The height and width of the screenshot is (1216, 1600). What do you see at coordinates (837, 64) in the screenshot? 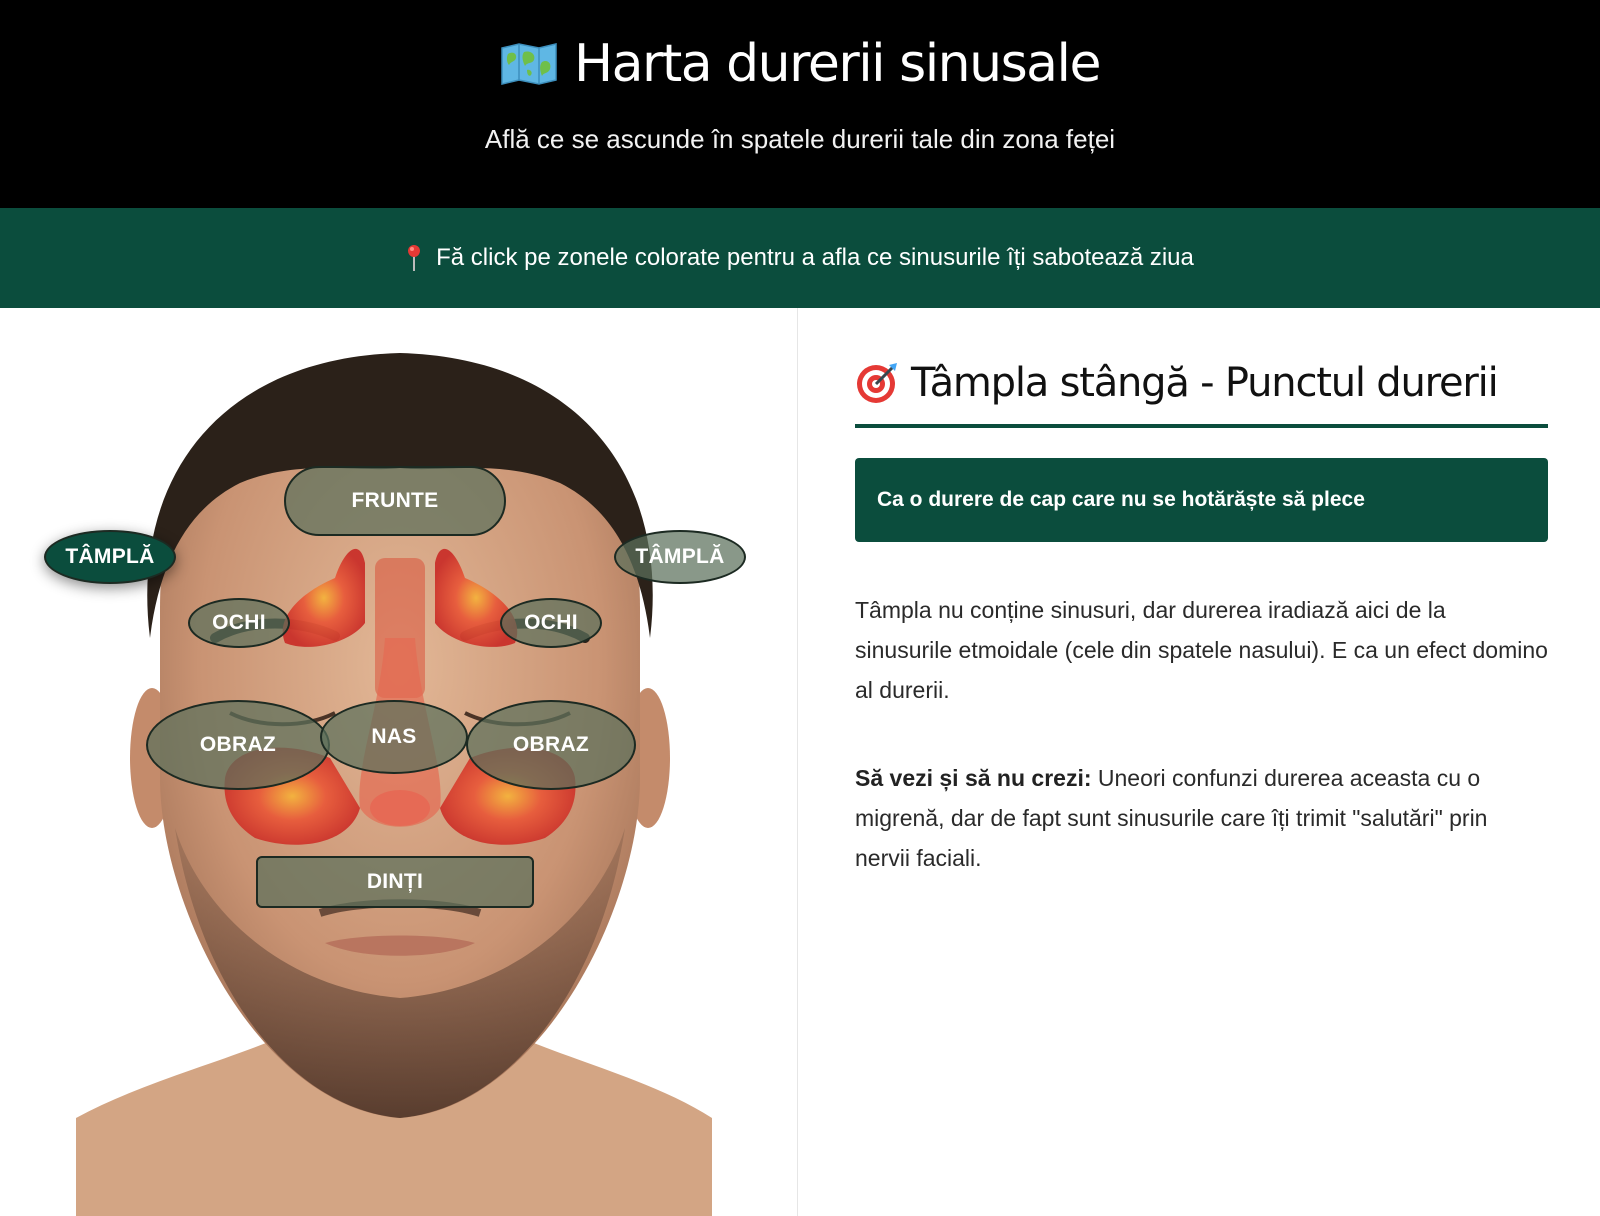
I see `page-title: Harta durerii sinusale` at bounding box center [837, 64].